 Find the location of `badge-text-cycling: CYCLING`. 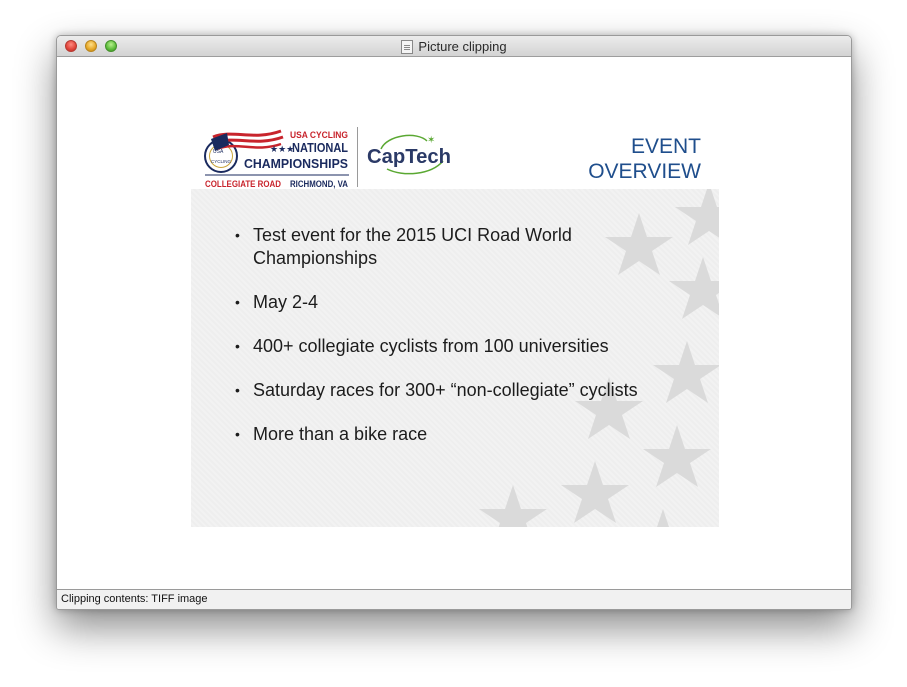

badge-text-cycling: CYCLING is located at coordinates (221, 161).